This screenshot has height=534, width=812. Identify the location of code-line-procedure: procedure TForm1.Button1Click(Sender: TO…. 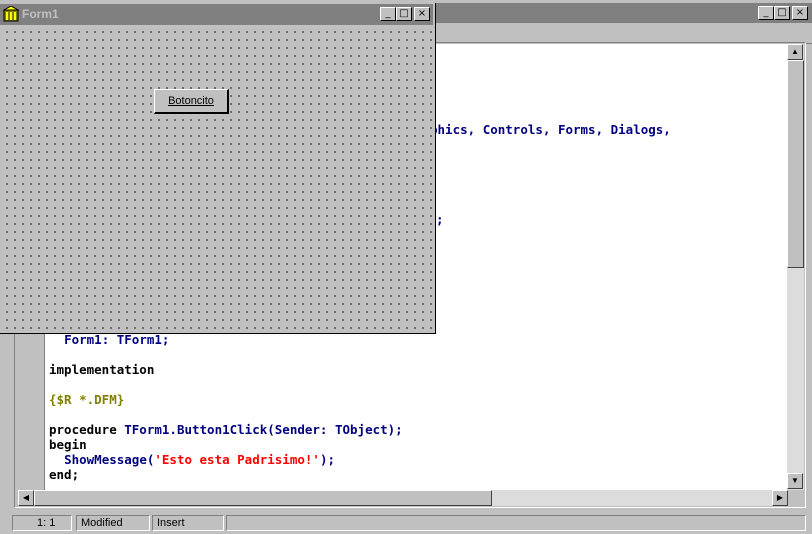
(226, 429).